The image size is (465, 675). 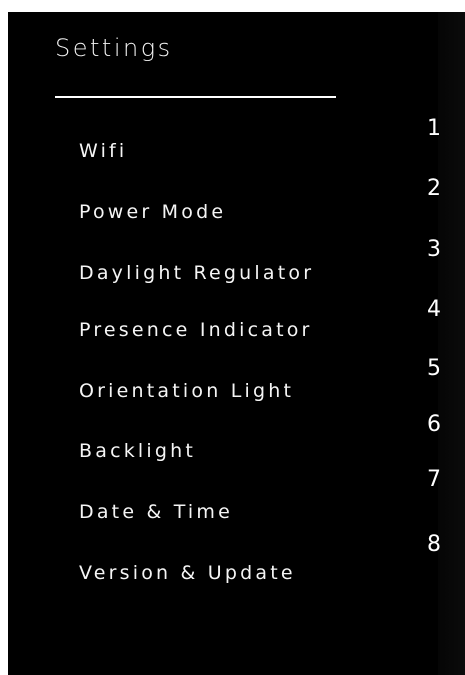 What do you see at coordinates (152, 212) in the screenshot?
I see `menu-item-power-mode: Power Mode` at bounding box center [152, 212].